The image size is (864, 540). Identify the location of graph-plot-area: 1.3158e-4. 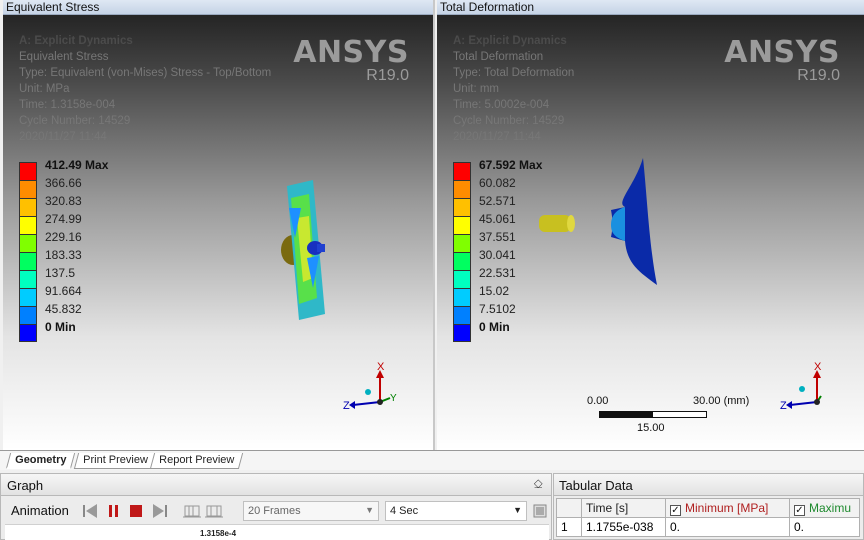
(277, 532).